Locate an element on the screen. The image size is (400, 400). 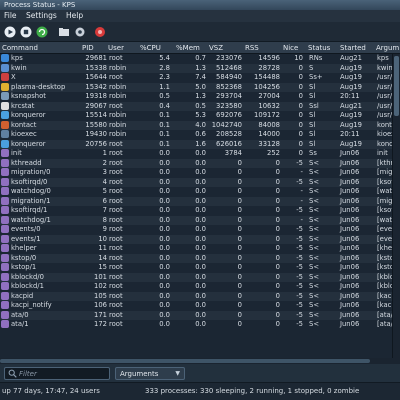
col-command: Command is located at coordinates (20, 48).